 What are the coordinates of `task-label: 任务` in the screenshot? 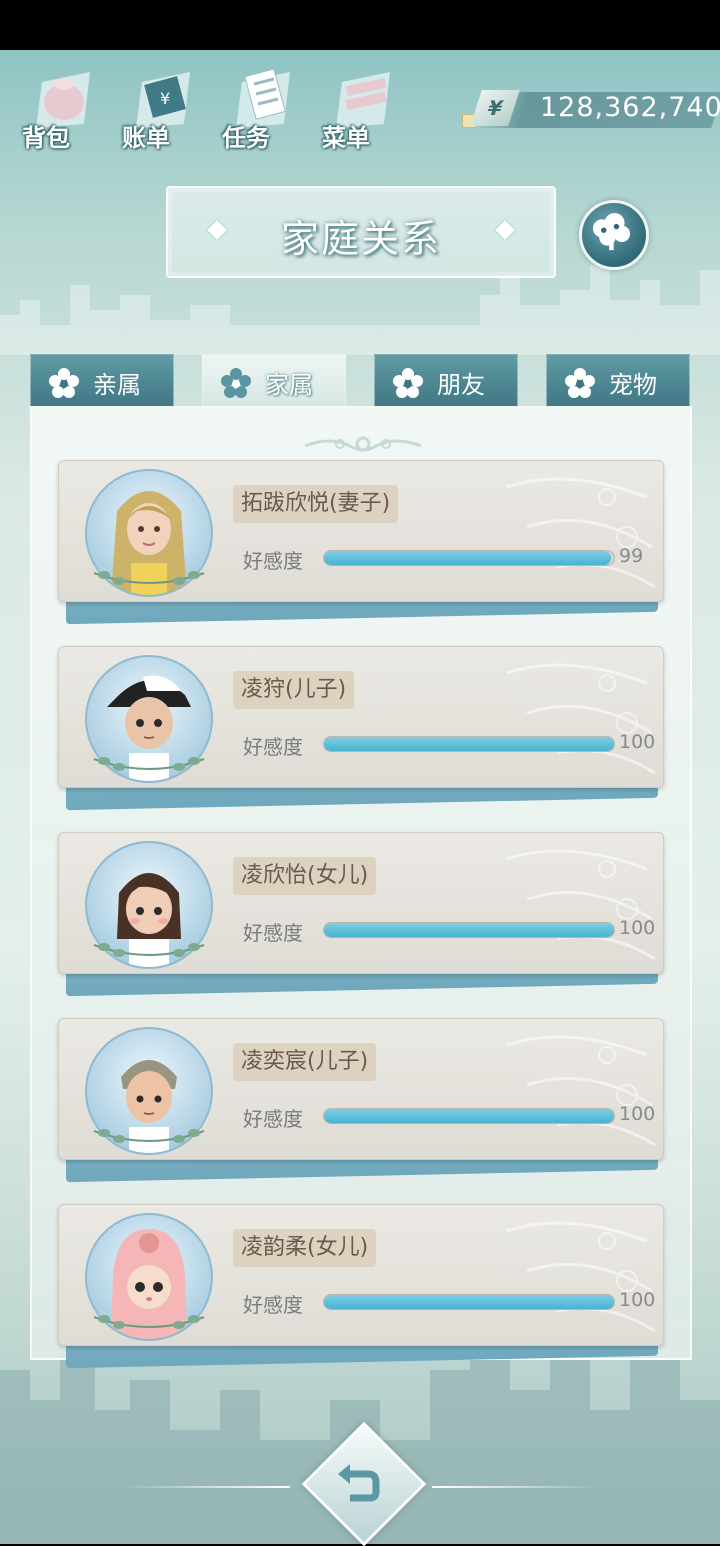 It's located at (246, 138).